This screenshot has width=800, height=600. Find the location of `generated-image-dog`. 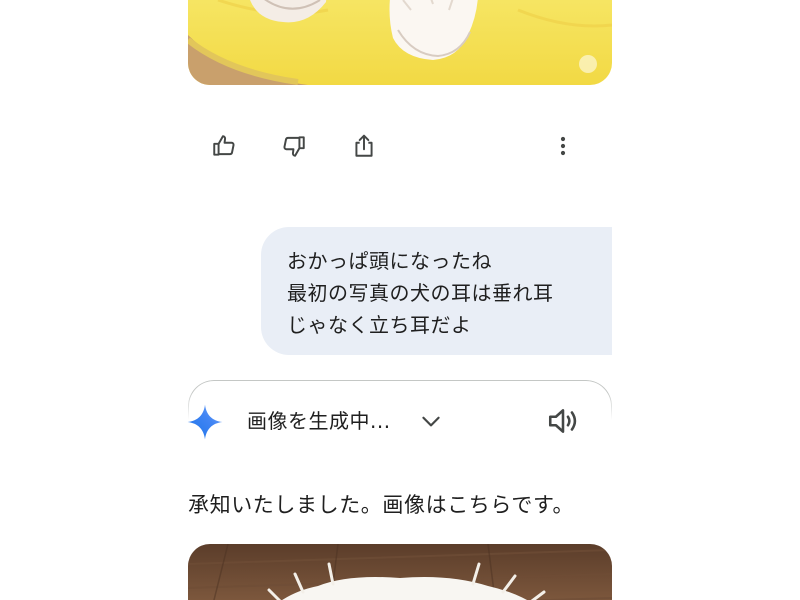

generated-image-dog is located at coordinates (400, 572).